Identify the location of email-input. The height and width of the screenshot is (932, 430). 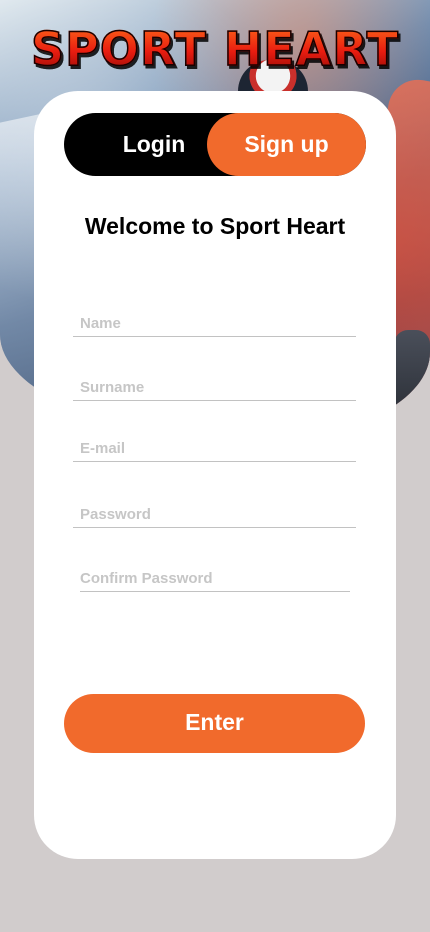
(215, 448).